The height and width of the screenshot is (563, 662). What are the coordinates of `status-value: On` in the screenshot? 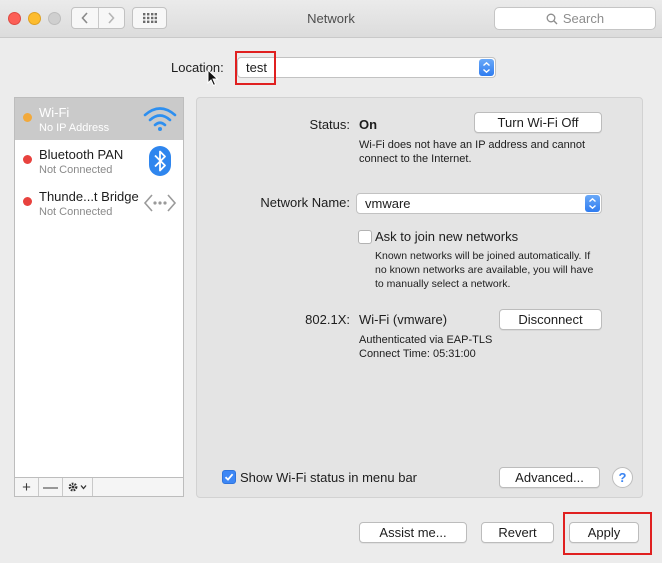 It's located at (368, 124).